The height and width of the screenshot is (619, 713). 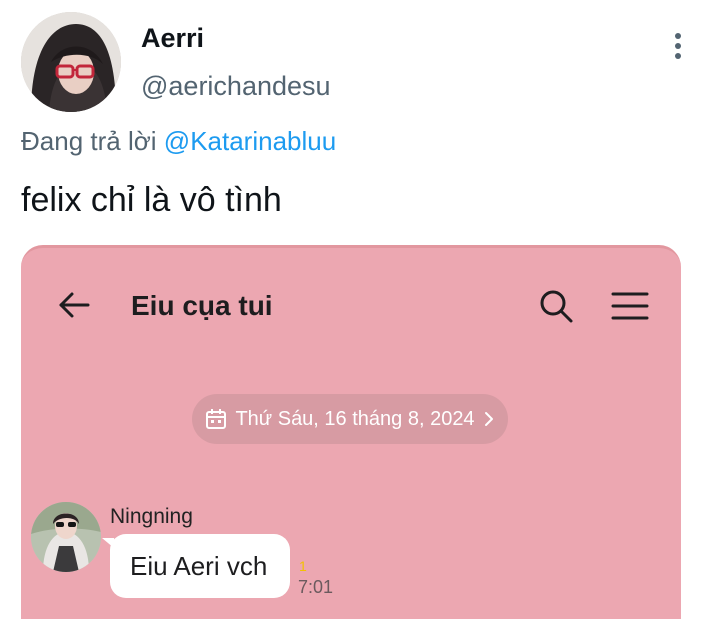 I want to click on hamburger-menu-icon, so click(x=630, y=306).